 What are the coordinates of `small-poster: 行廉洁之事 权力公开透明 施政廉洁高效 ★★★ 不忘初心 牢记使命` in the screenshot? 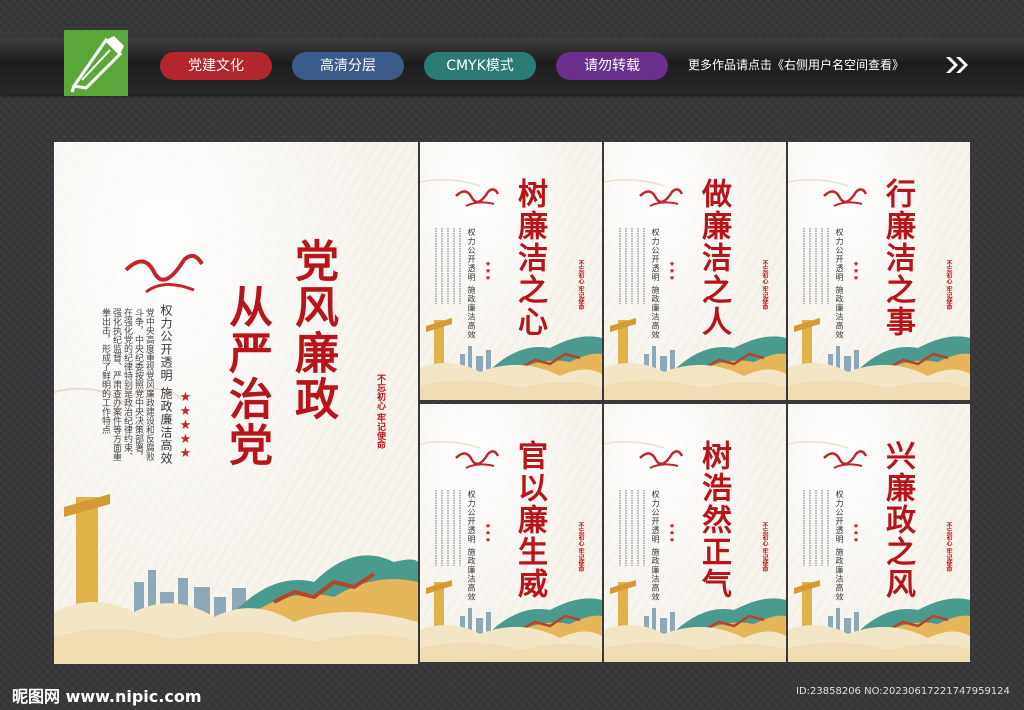 It's located at (879, 271).